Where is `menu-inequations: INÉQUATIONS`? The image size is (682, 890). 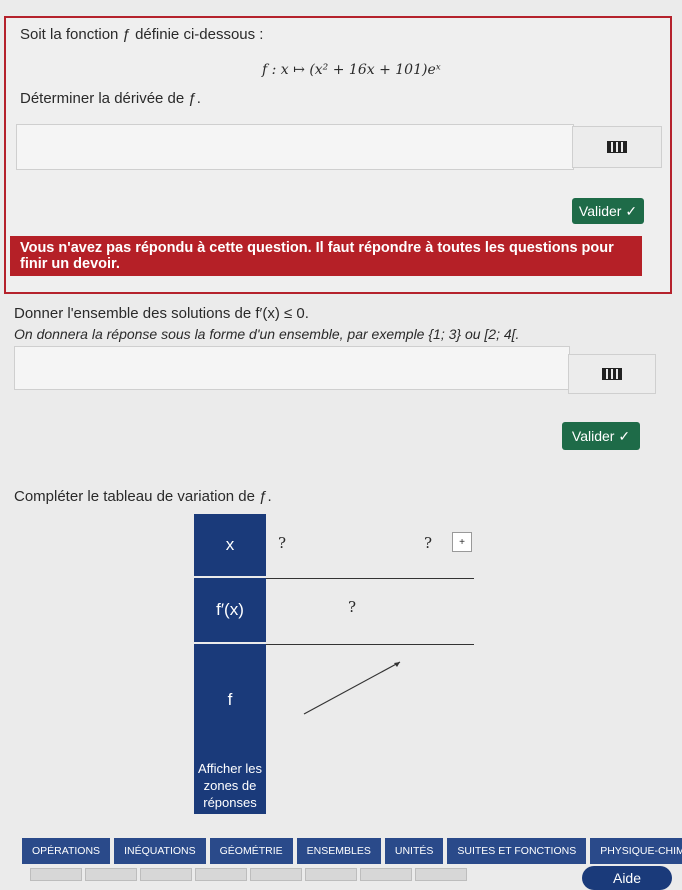
menu-inequations: INÉQUATIONS is located at coordinates (160, 851).